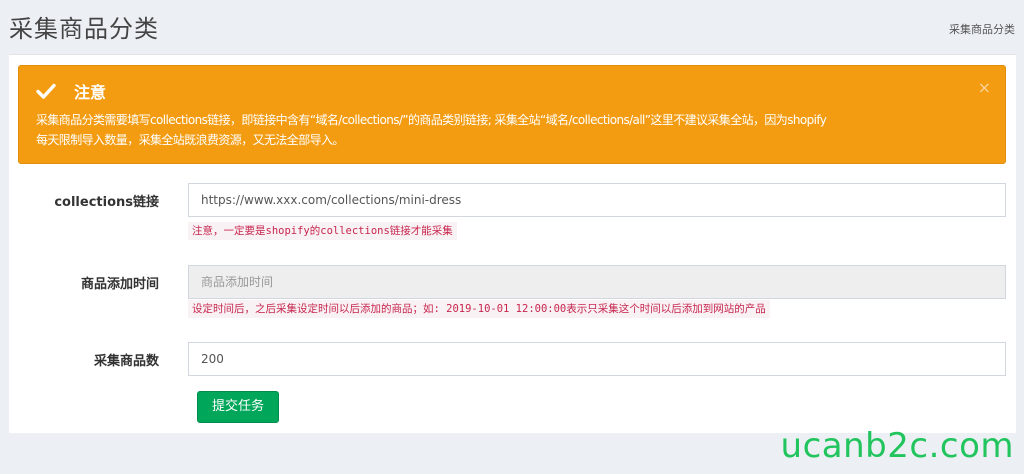 Image resolution: width=1024 pixels, height=474 pixels. I want to click on breadcrumb: 采集商品分类, so click(982, 29).